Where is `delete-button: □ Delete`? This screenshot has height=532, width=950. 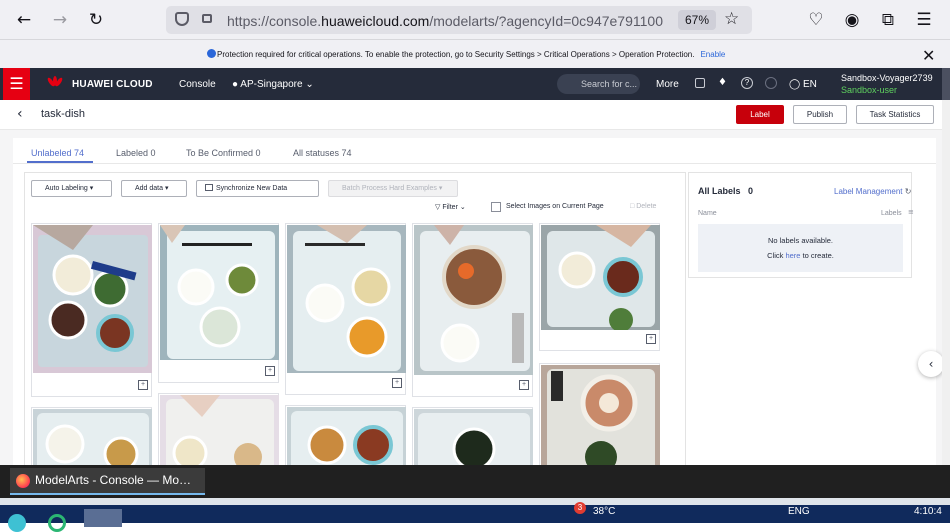
delete-button: □ Delete is located at coordinates (643, 206).